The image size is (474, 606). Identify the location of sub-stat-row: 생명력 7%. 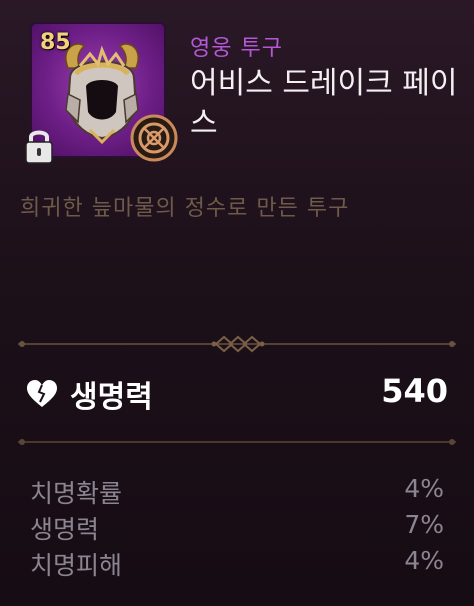
(237, 528).